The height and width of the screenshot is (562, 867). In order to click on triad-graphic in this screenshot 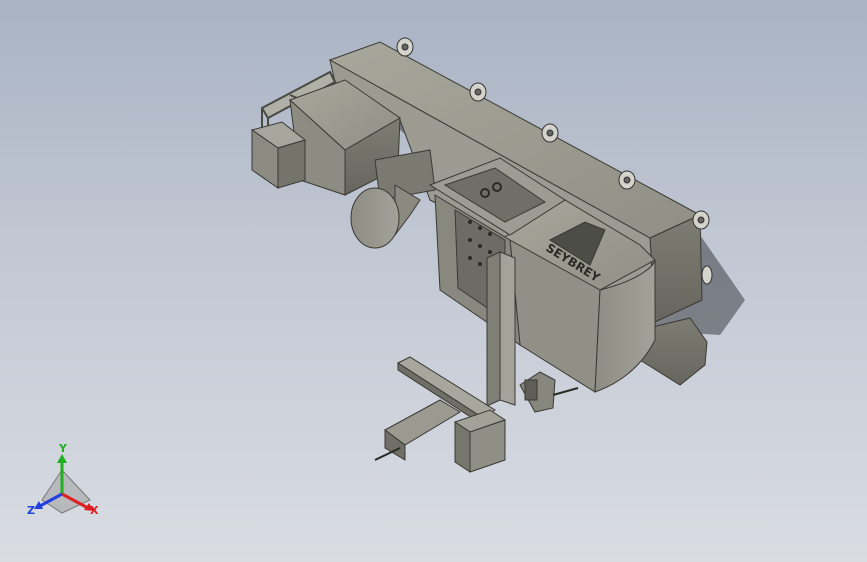, I will do `click(64, 484)`.